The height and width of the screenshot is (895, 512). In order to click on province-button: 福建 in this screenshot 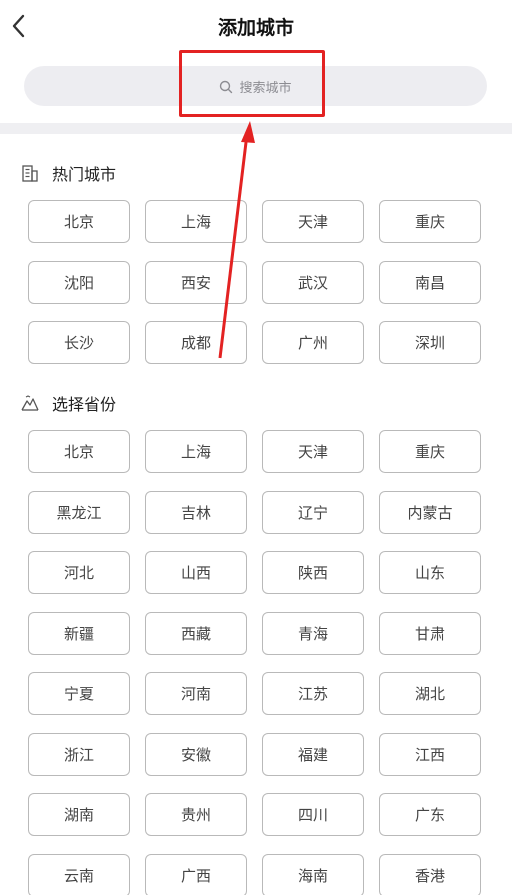, I will do `click(313, 754)`.